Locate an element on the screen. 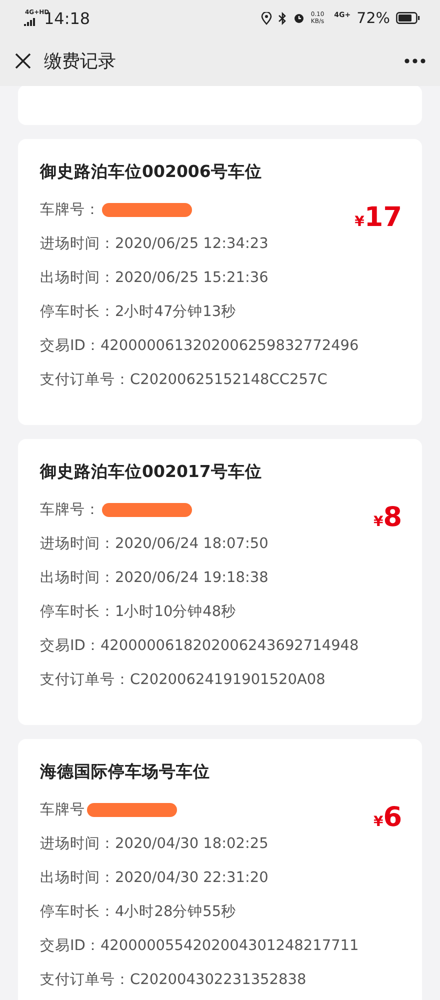 The height and width of the screenshot is (1000, 440). record-detail: 出场时间：2020/06/24 19:18:38 is located at coordinates (155, 578).